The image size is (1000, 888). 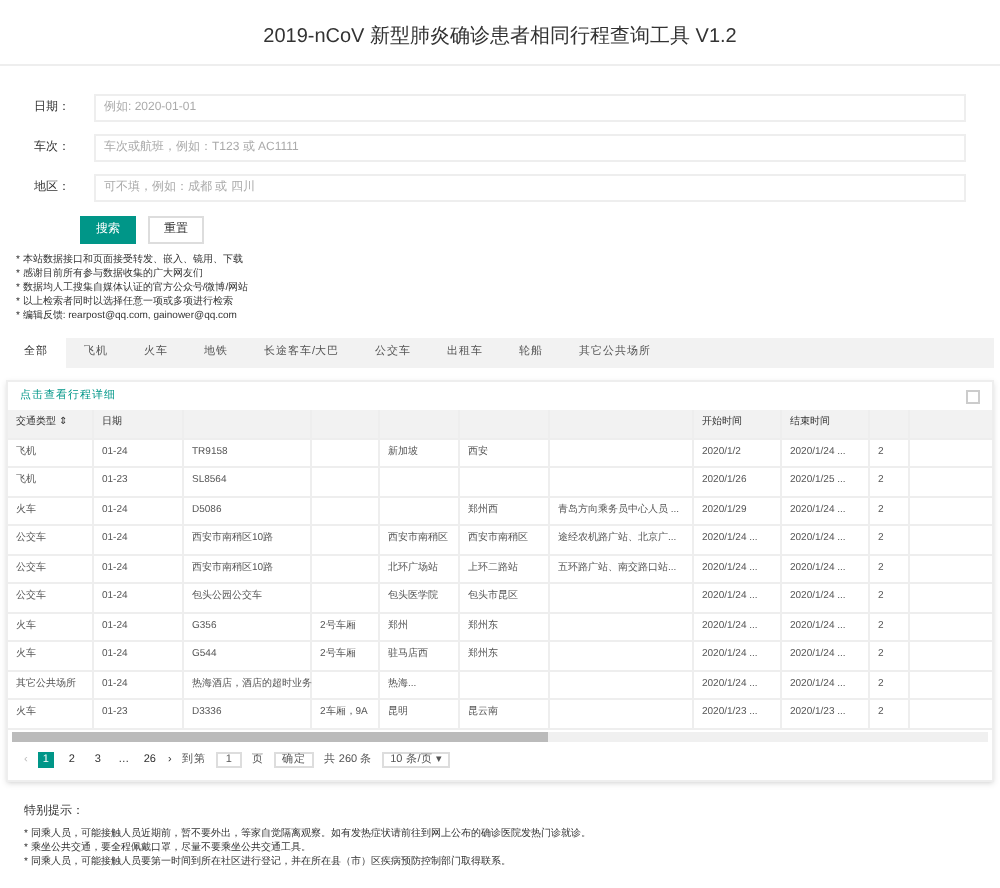 What do you see at coordinates (500, 37) in the screenshot?
I see `page-title: 2019-nCoV 新型肺炎确诊患者相同行程查询工具 V1.2` at bounding box center [500, 37].